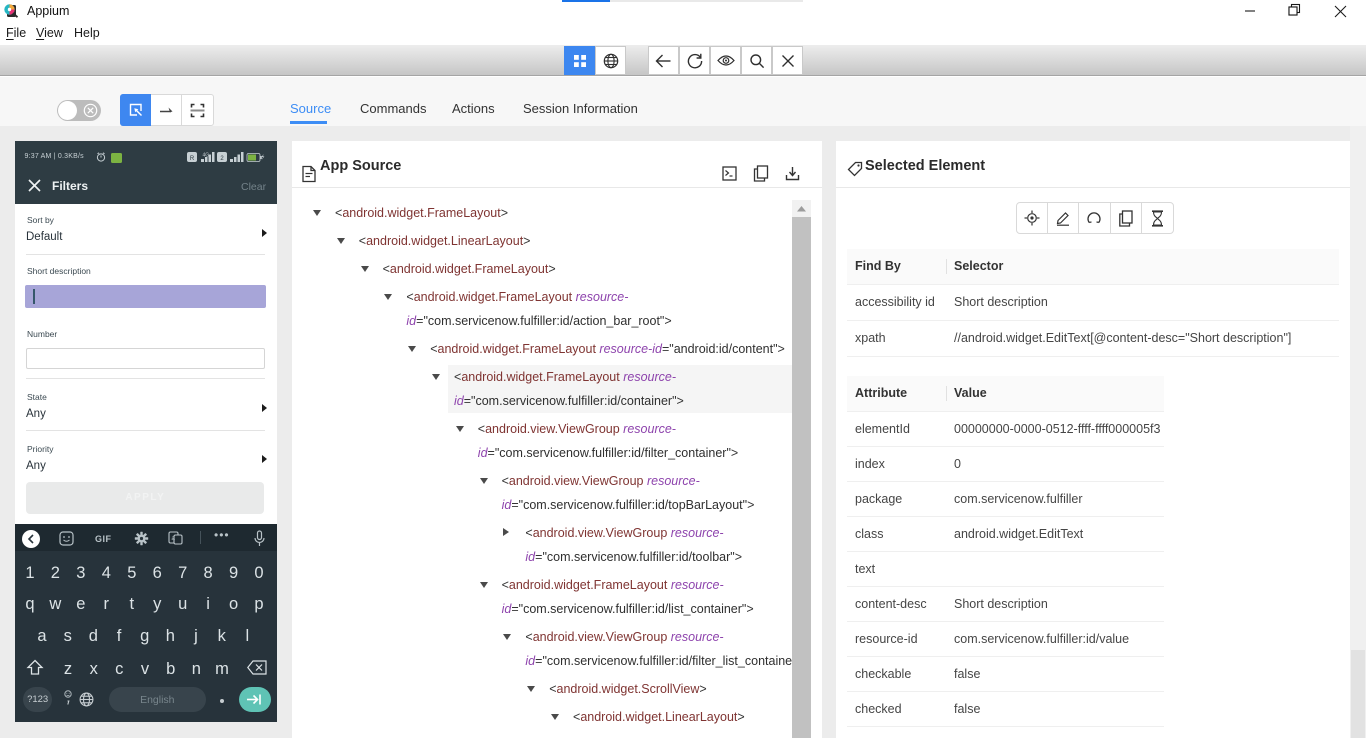  Describe the element at coordinates (173, 538) in the screenshot. I see `svg-text: a` at that location.